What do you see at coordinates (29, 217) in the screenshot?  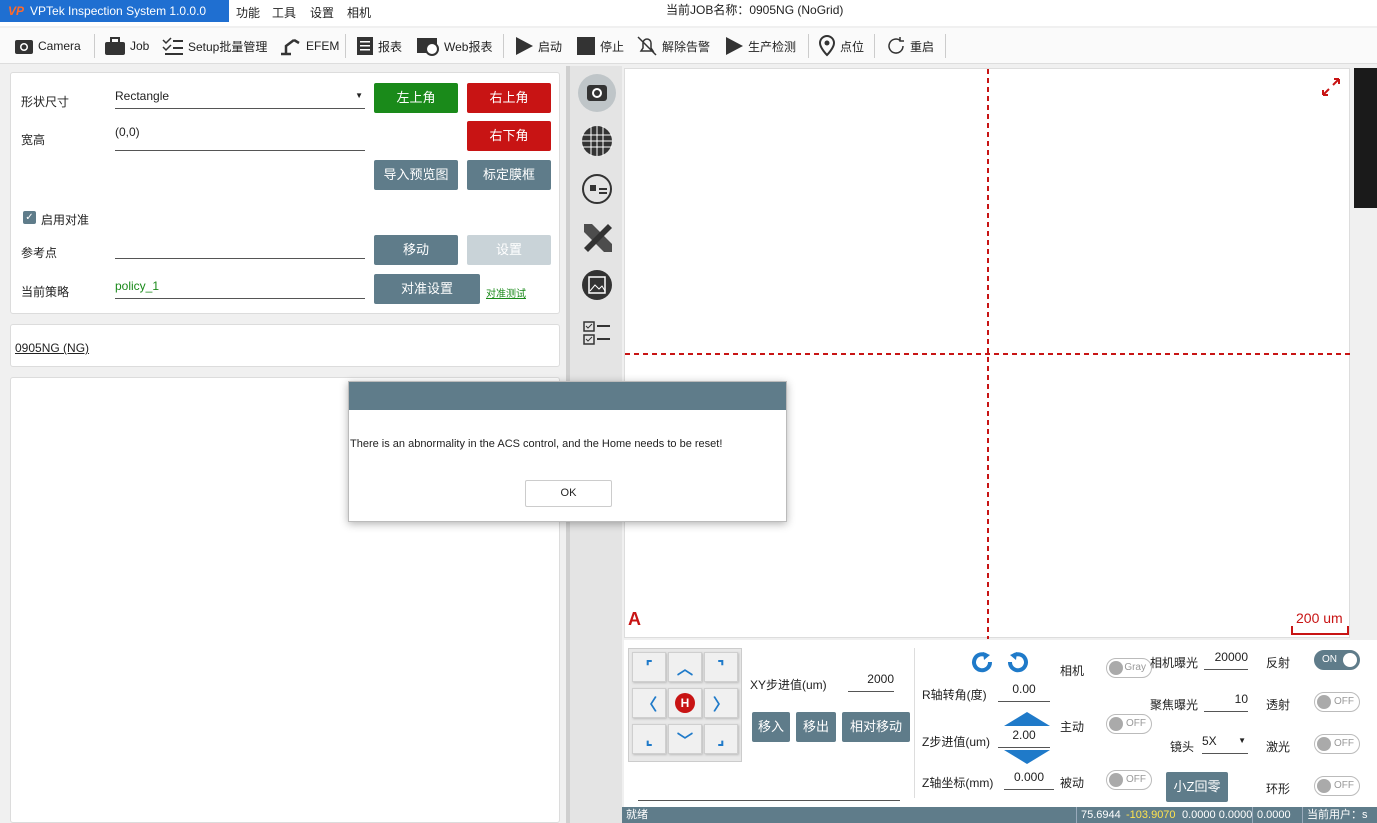 I see `enable-align-checkbox: ✓` at bounding box center [29, 217].